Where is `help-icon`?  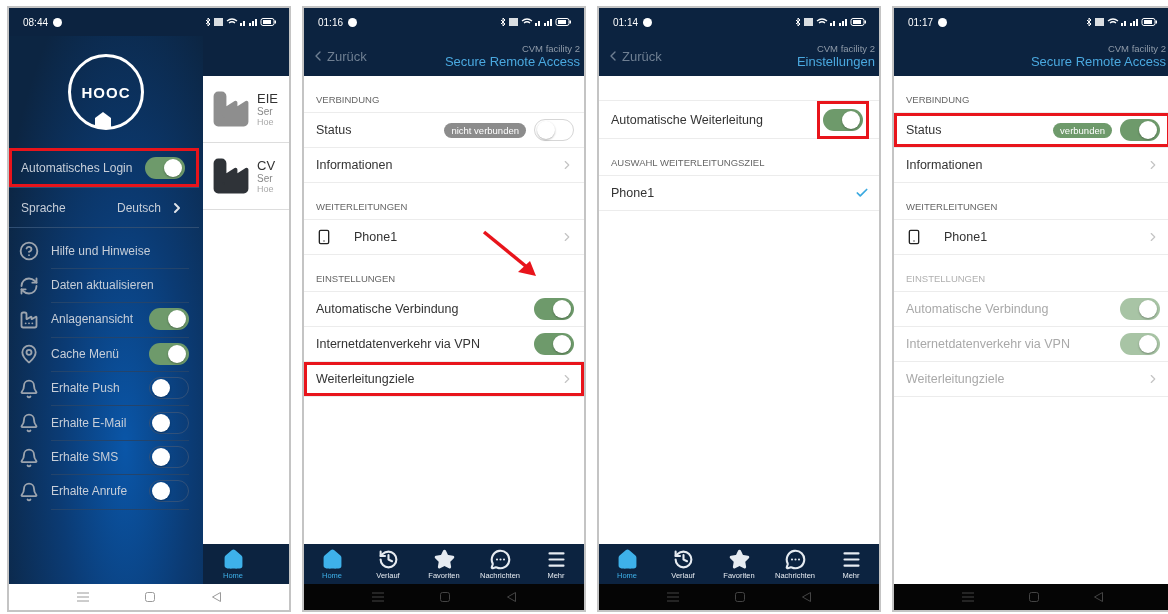
help-icon is located at coordinates (29, 251).